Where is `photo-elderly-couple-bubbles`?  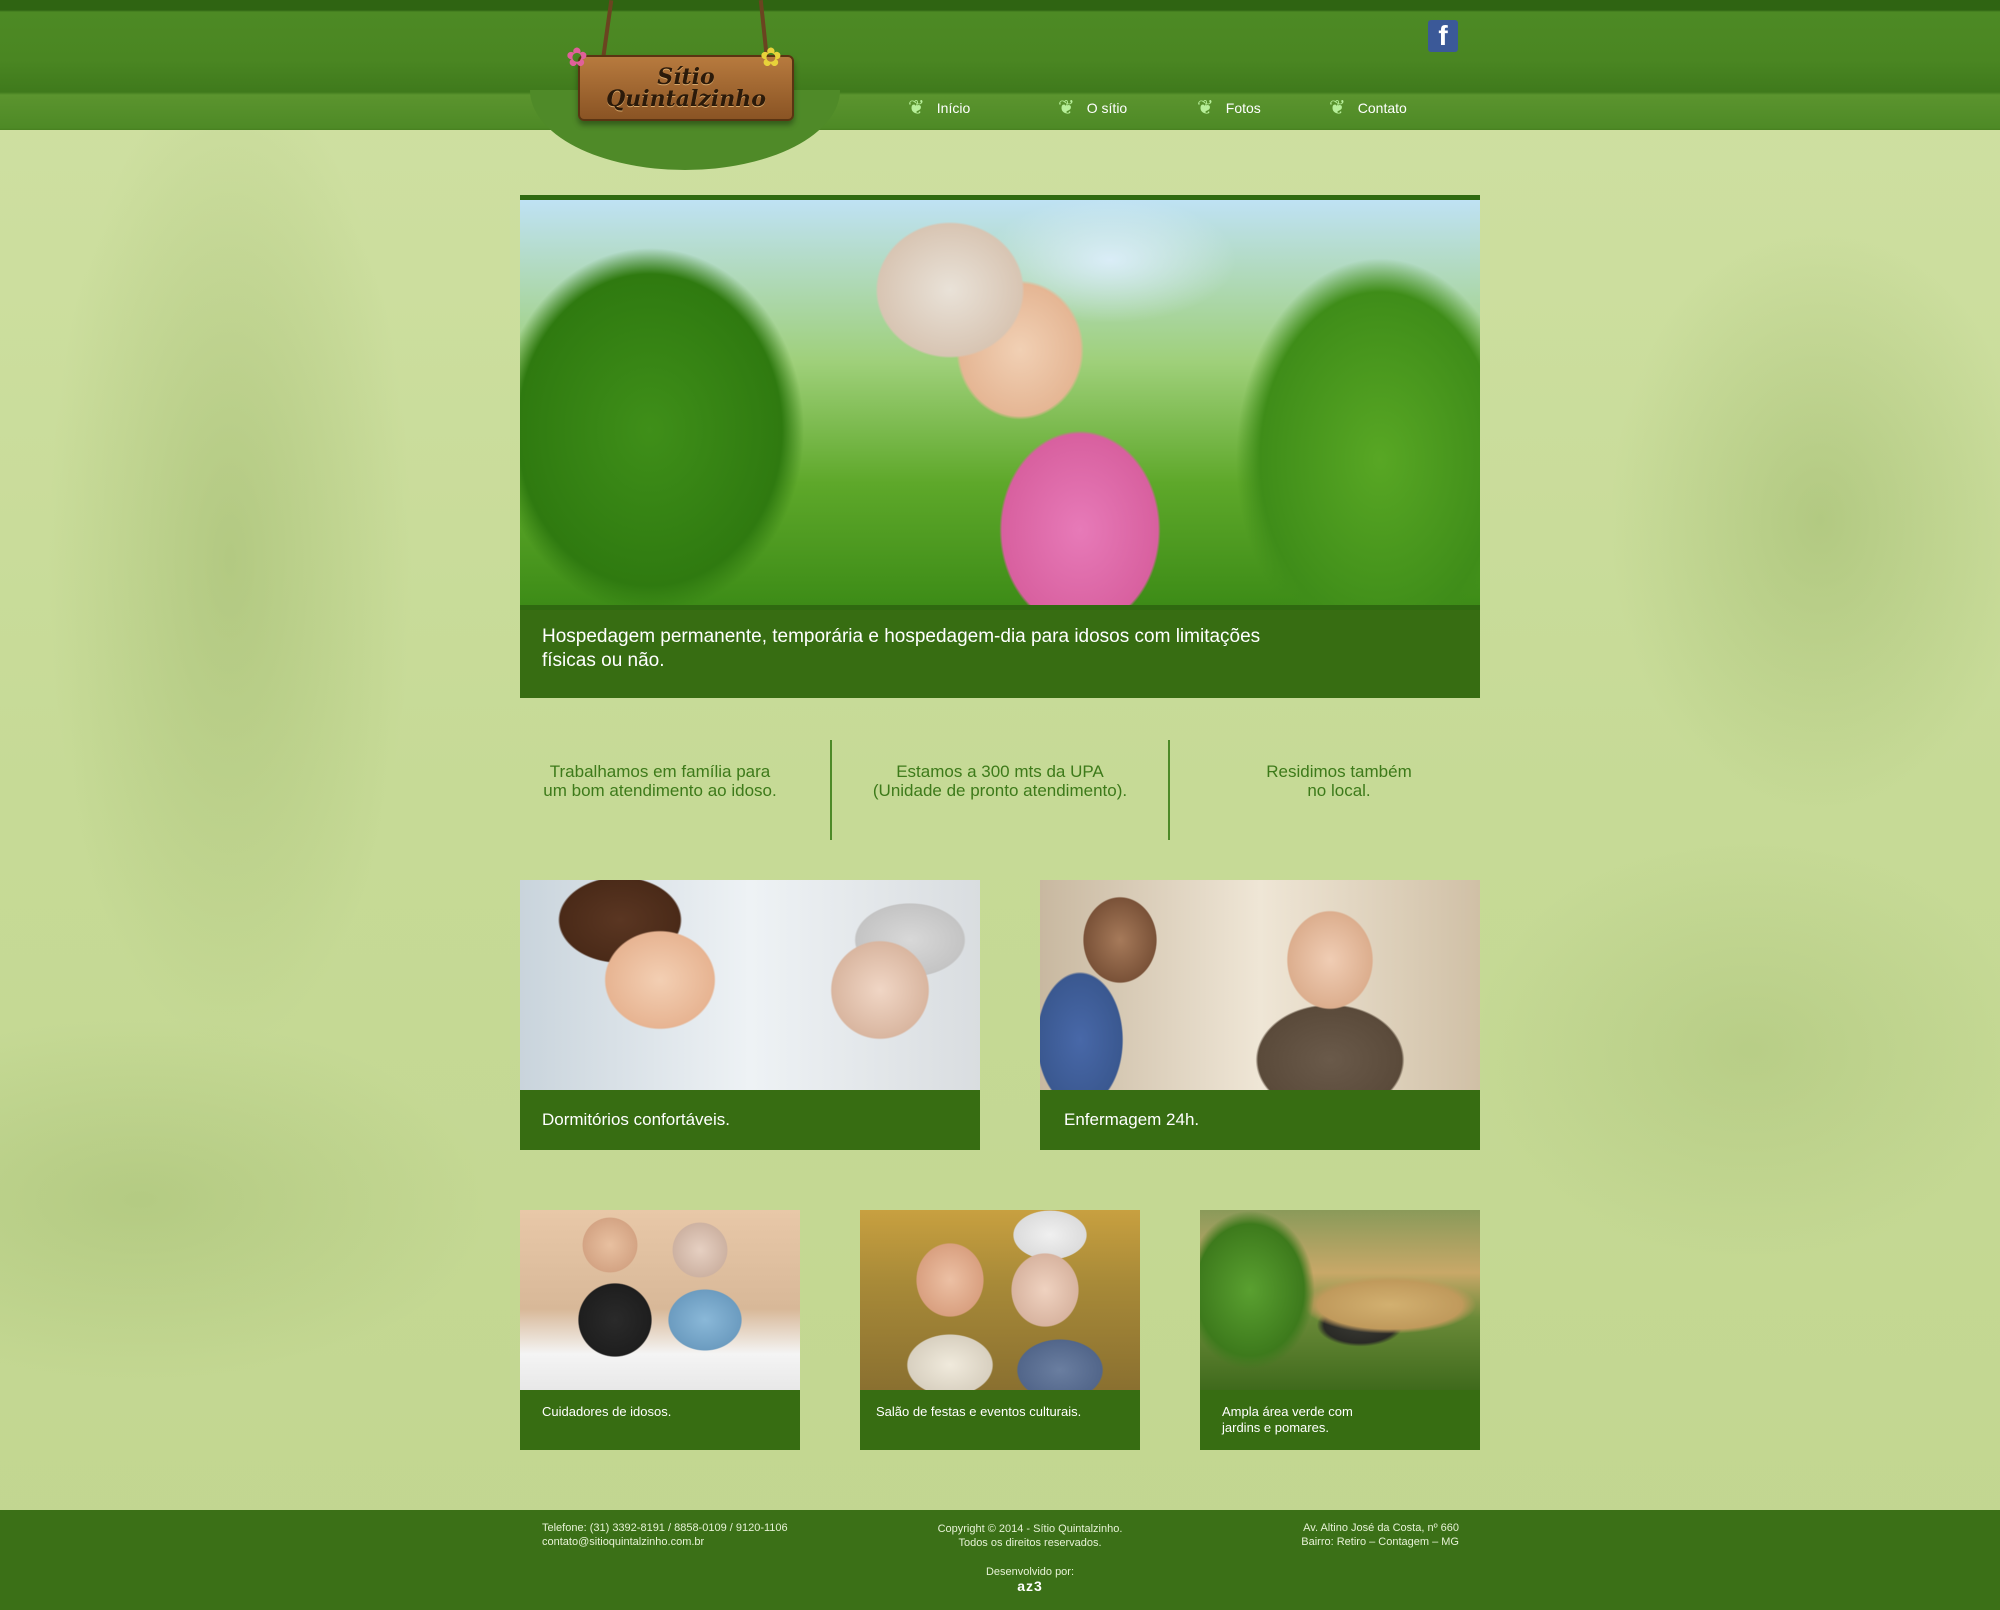 photo-elderly-couple-bubbles is located at coordinates (1000, 1300).